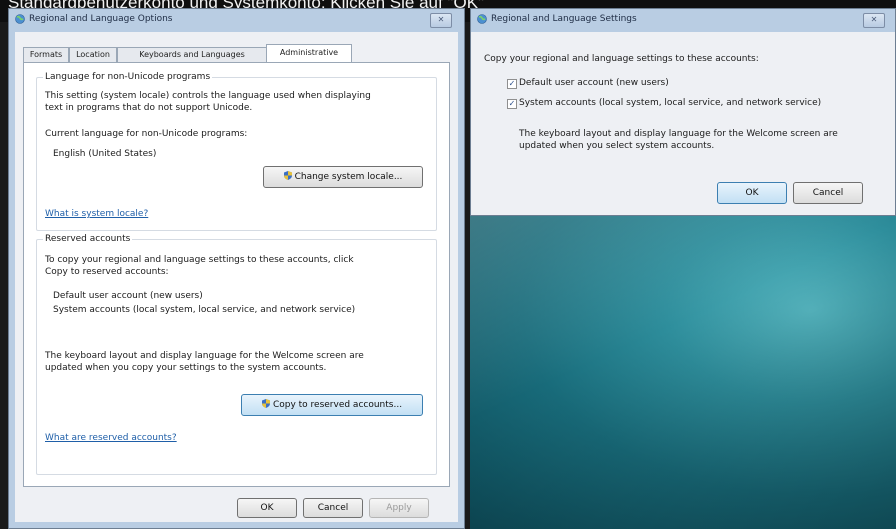  What do you see at coordinates (101, 19) in the screenshot?
I see `dialog-title: Regional and Language Options` at bounding box center [101, 19].